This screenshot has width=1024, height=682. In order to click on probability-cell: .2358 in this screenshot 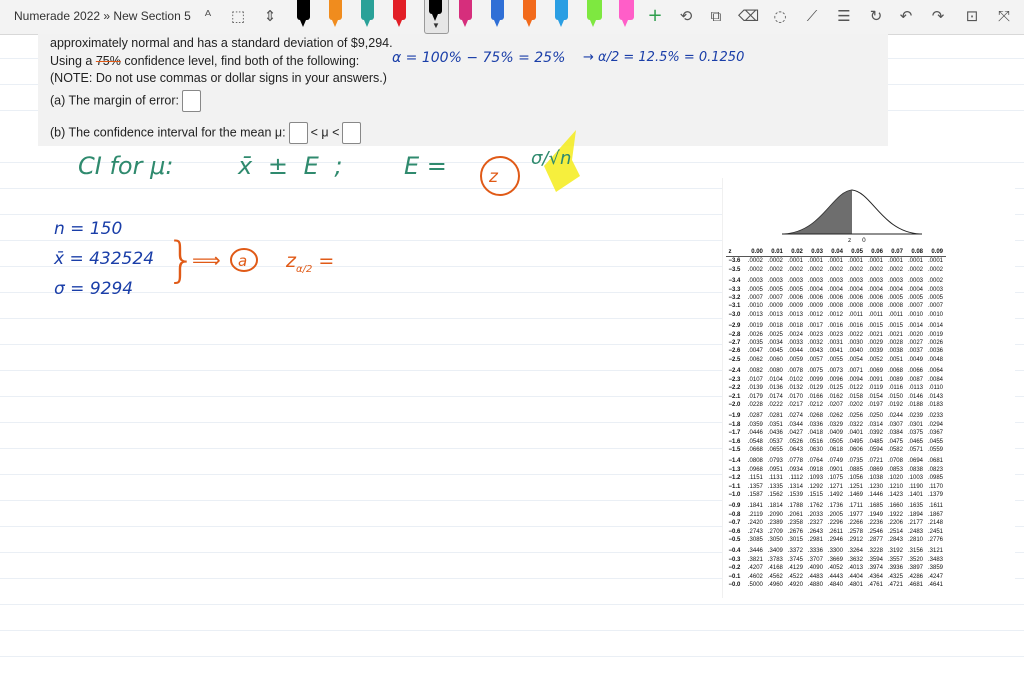, I will do `click(795, 523)`.